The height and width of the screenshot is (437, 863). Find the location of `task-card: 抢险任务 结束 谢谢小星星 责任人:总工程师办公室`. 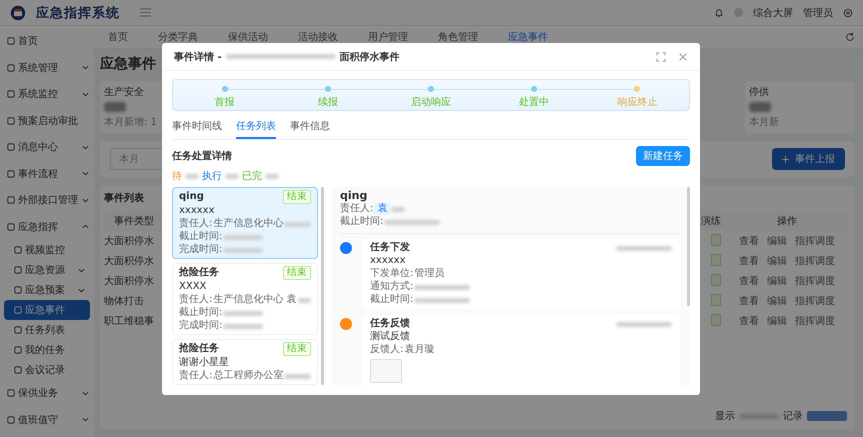

task-card: 抢险任务 结束 谢谢小星星 责任人:总工程师办公室 is located at coordinates (245, 362).